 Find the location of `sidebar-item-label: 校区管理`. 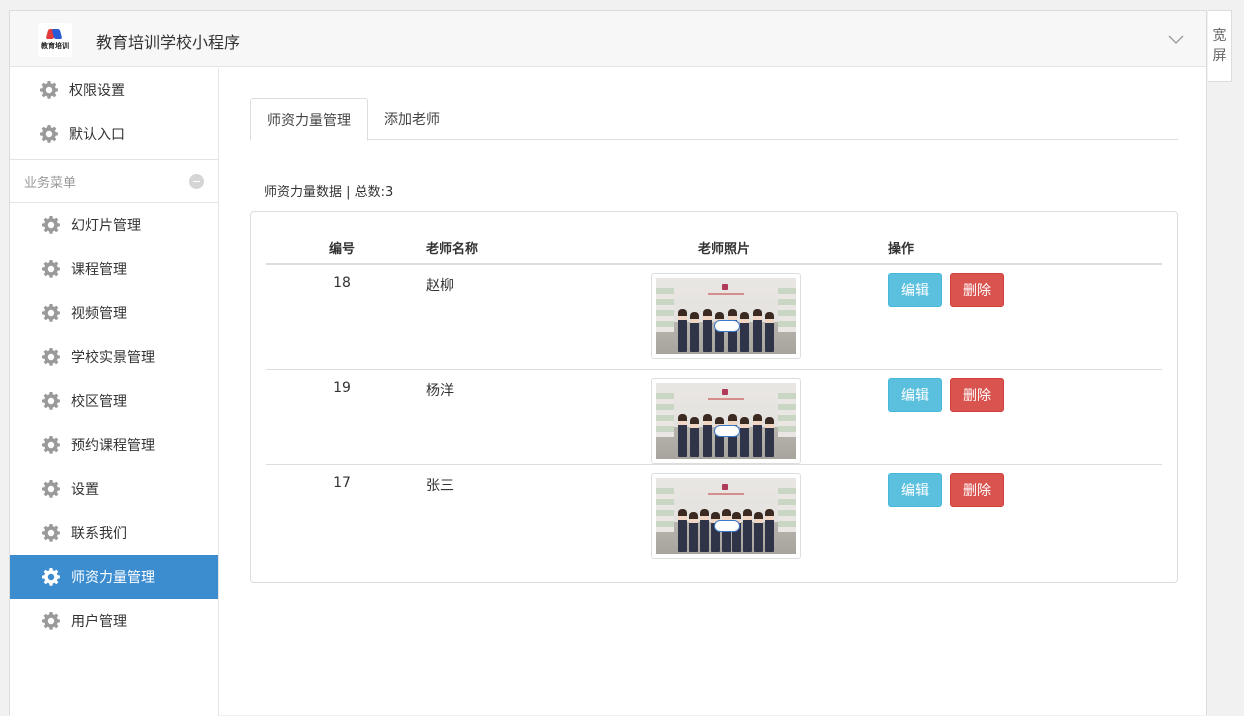

sidebar-item-label: 校区管理 is located at coordinates (99, 402).